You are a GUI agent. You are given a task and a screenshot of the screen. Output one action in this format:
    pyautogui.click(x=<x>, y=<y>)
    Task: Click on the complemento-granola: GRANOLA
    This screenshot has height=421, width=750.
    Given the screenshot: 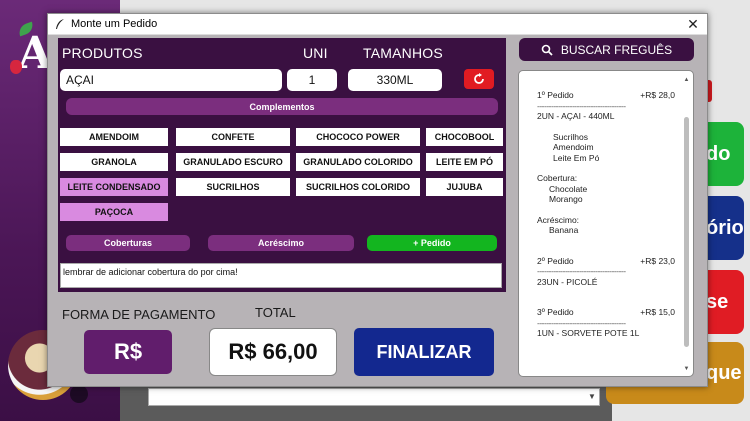 What is the action you would take?
    pyautogui.click(x=114, y=162)
    